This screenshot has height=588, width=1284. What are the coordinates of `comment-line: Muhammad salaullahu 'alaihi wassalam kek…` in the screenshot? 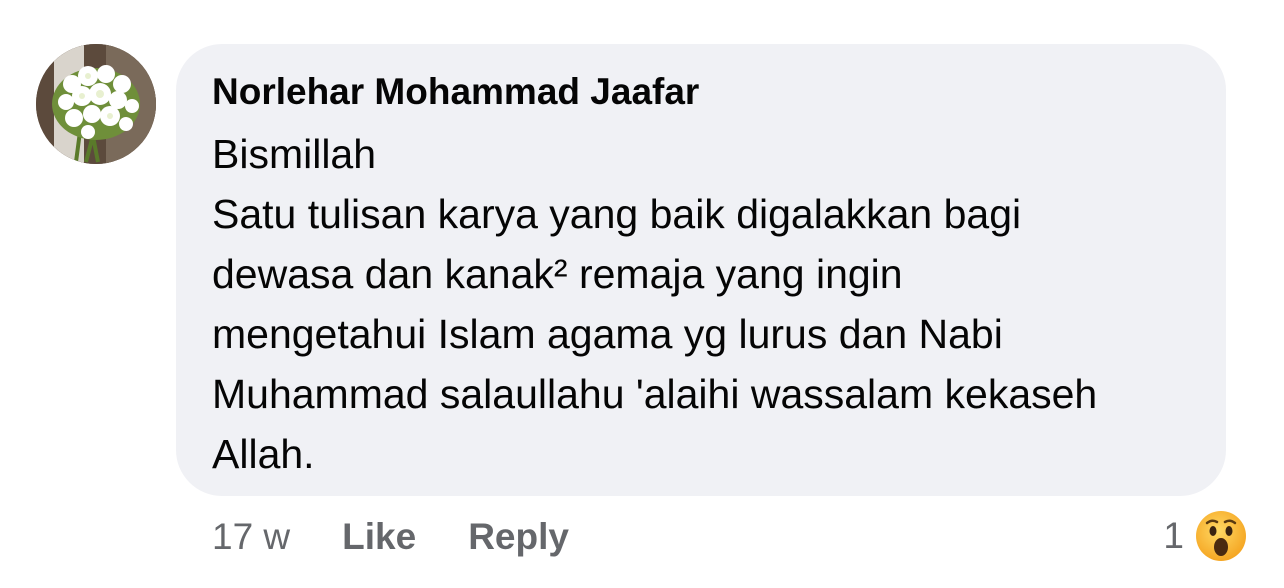 It's located at (655, 394).